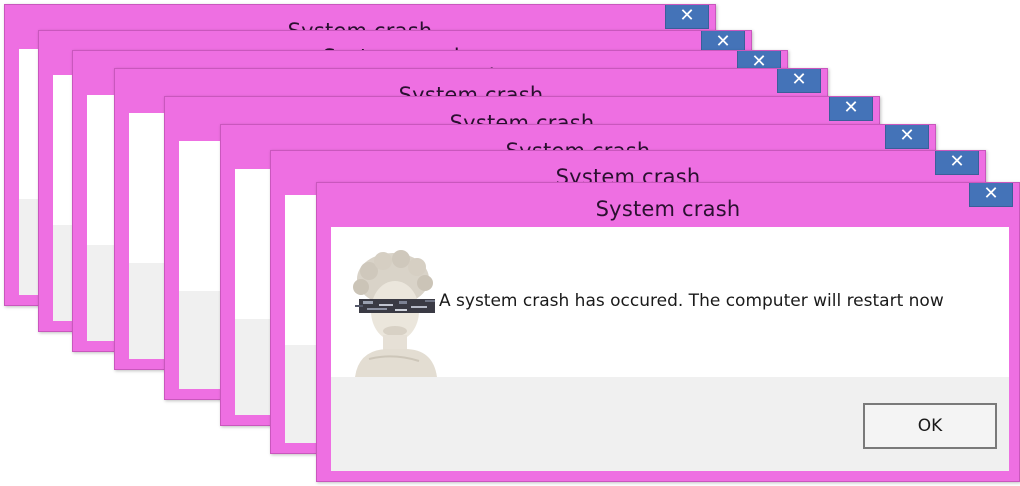 This screenshot has width=1020, height=486. Describe the element at coordinates (670, 424) in the screenshot. I see `button-area: OK` at that location.